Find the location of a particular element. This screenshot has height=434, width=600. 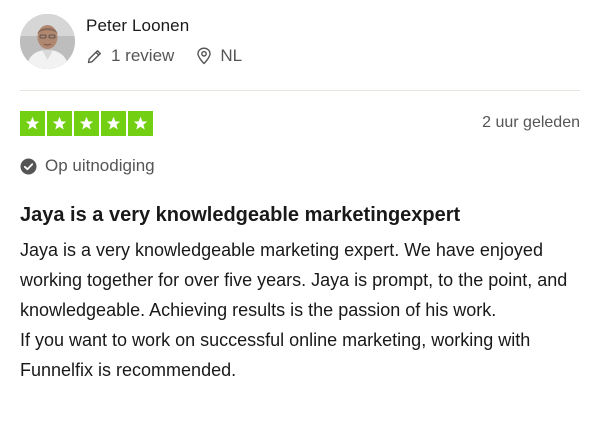

star-rating is located at coordinates (86, 123).